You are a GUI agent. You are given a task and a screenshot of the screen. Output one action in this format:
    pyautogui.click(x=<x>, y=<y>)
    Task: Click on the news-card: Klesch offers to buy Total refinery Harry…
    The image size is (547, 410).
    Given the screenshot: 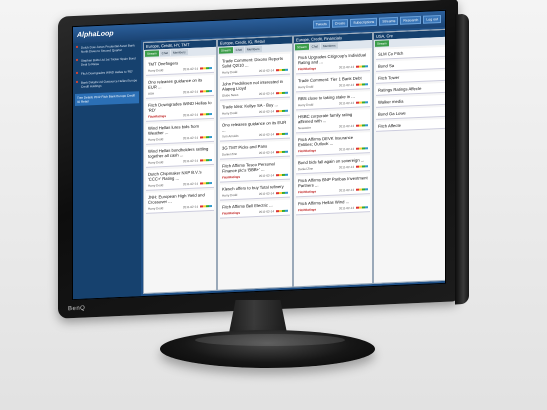 What is the action you would take?
    pyautogui.click(x=255, y=191)
    